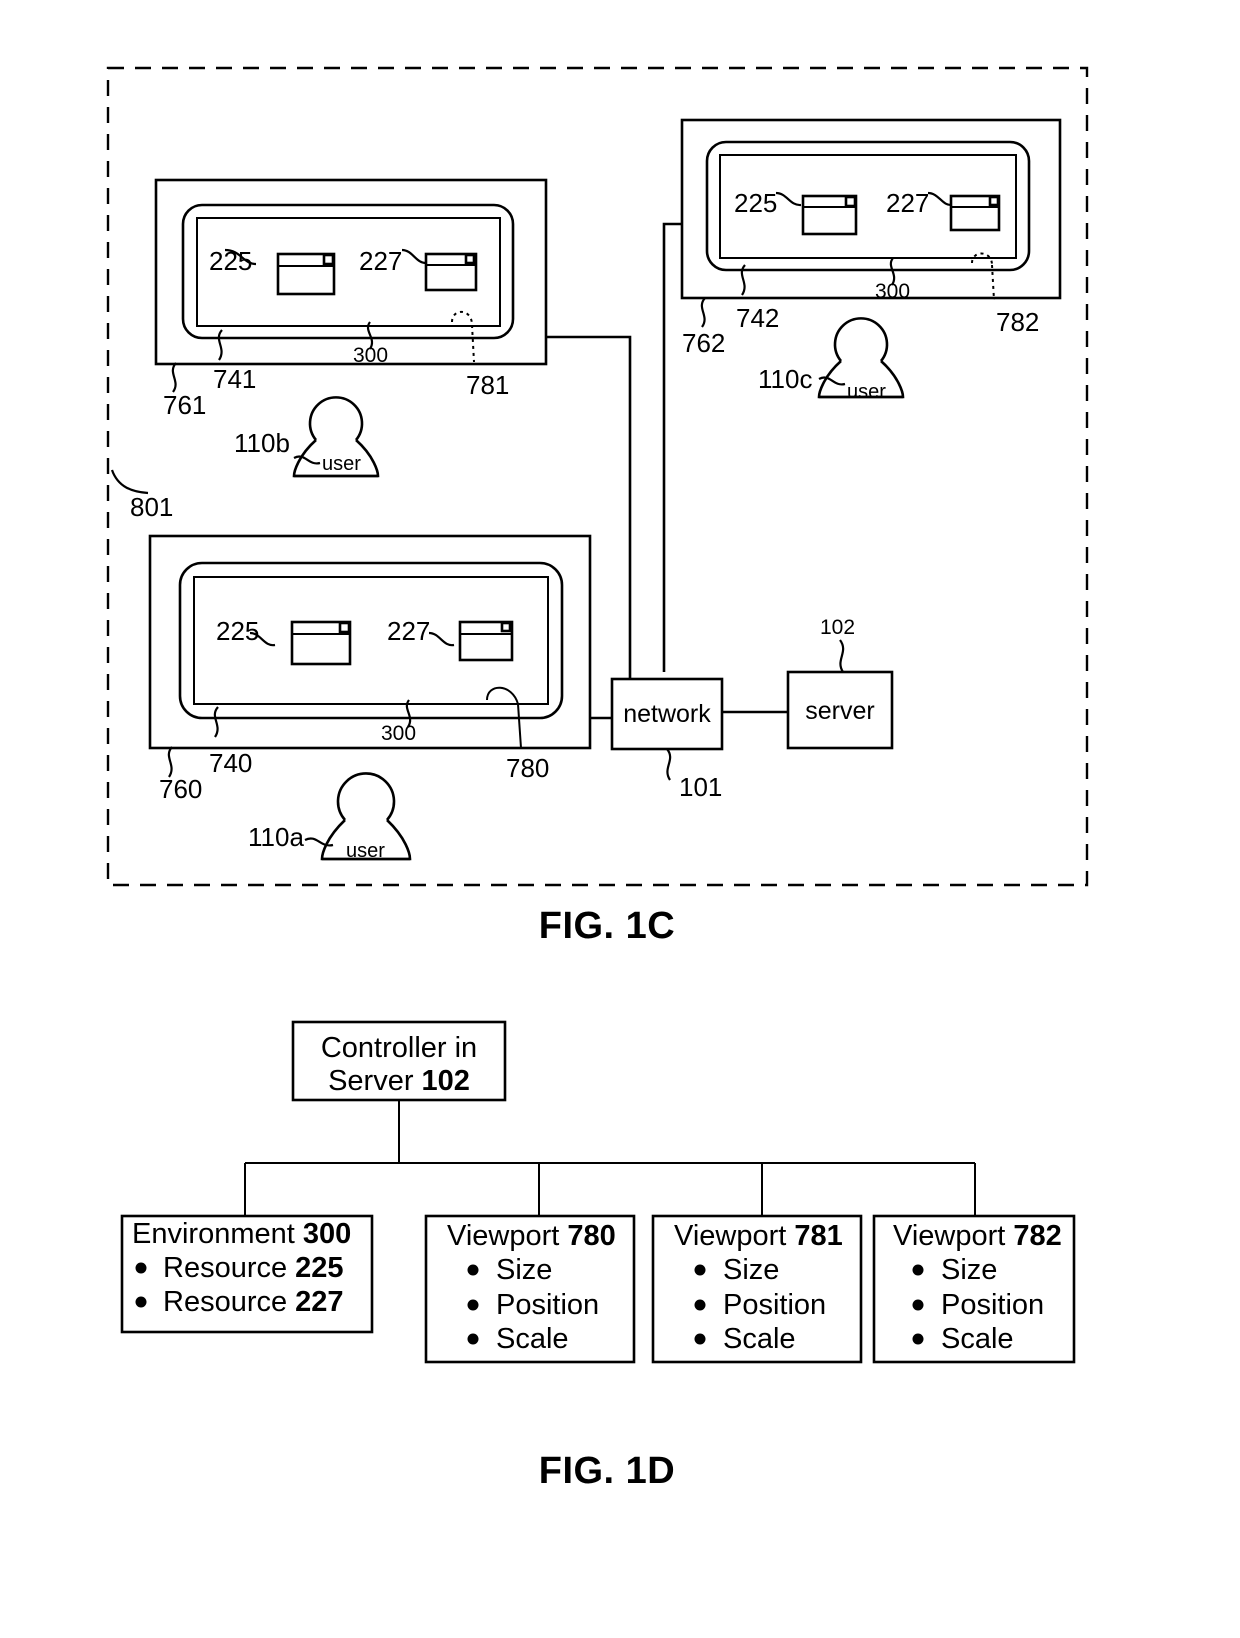  What do you see at coordinates (755, 203) in the screenshot?
I see `ref-225-c: 225` at bounding box center [755, 203].